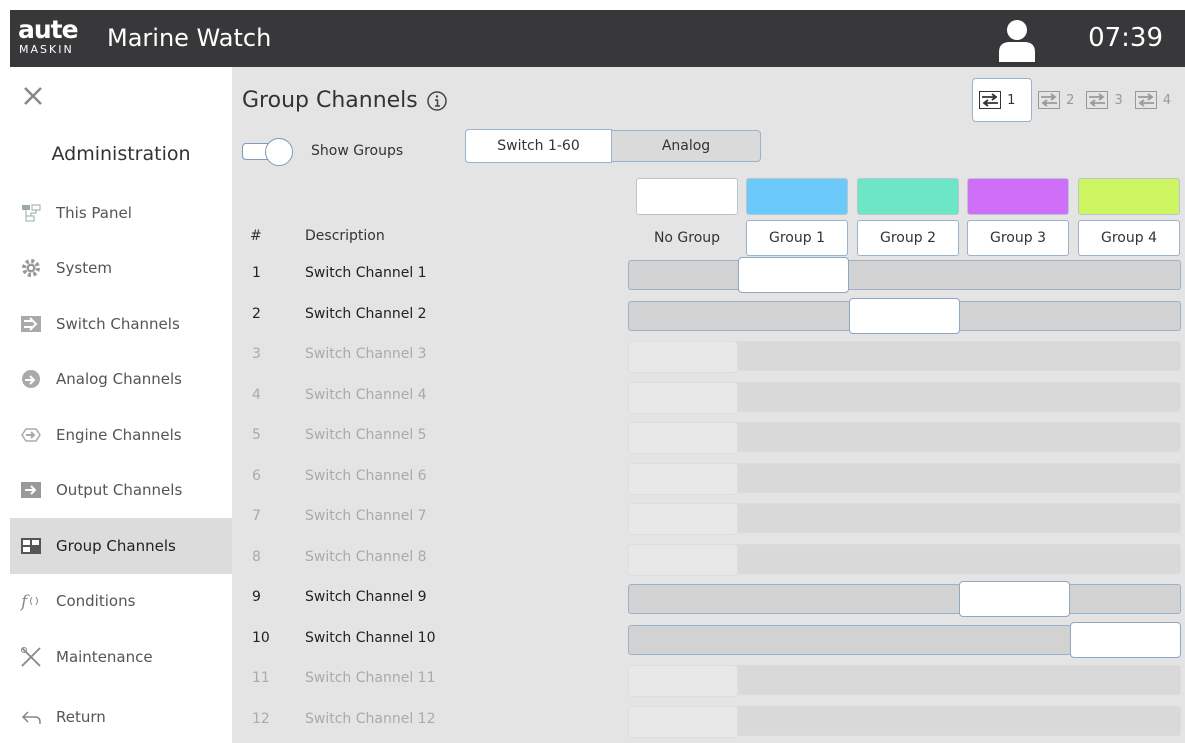 Image resolution: width=1185 pixels, height=743 pixels. Describe the element at coordinates (261, 718) in the screenshot. I see `channel-number: 12` at that location.